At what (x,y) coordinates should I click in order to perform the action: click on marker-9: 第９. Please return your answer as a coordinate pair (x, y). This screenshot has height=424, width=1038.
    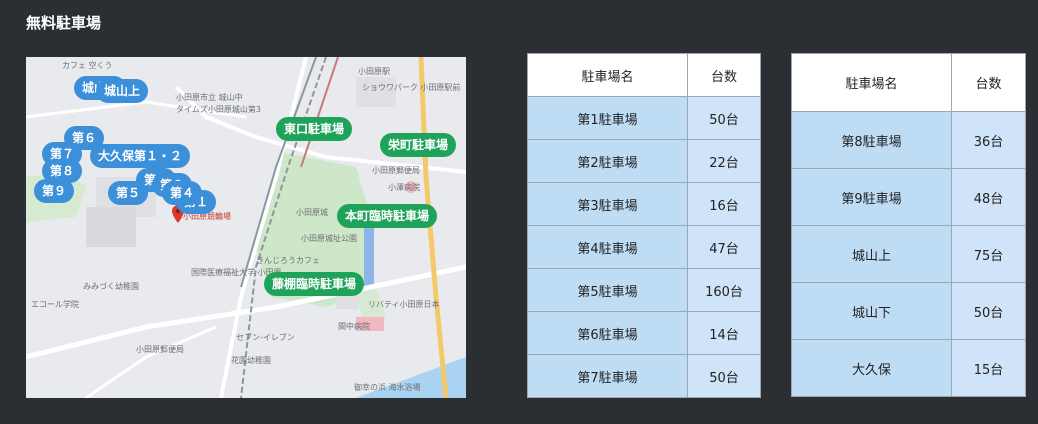
    Looking at the image, I should click on (54, 191).